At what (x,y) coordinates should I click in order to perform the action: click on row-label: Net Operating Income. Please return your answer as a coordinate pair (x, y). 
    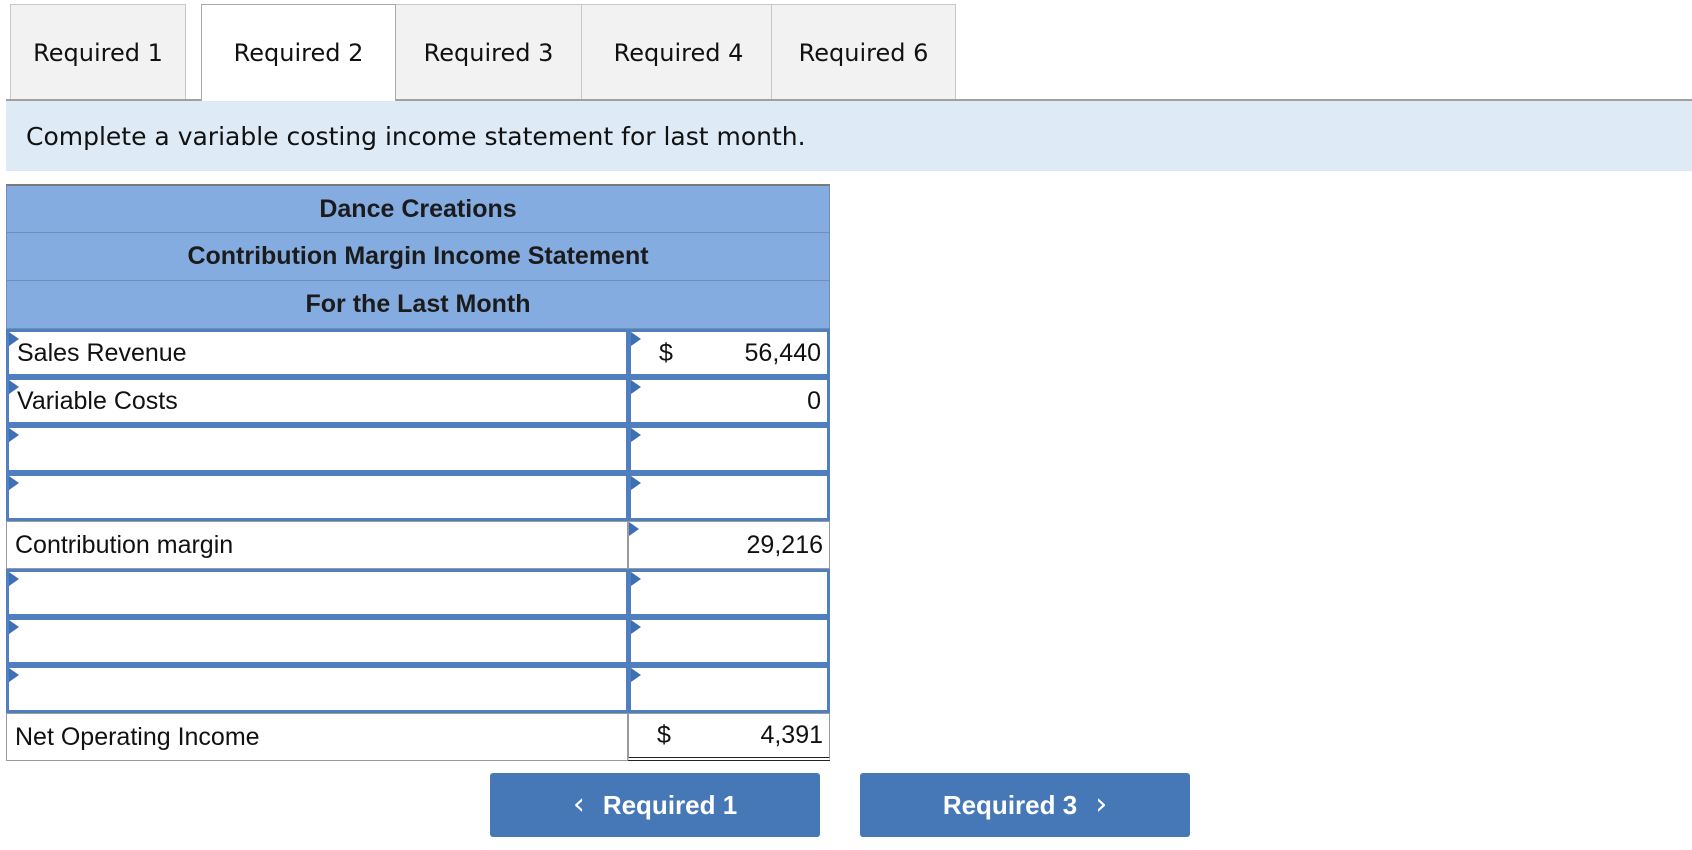
    Looking at the image, I should click on (317, 737).